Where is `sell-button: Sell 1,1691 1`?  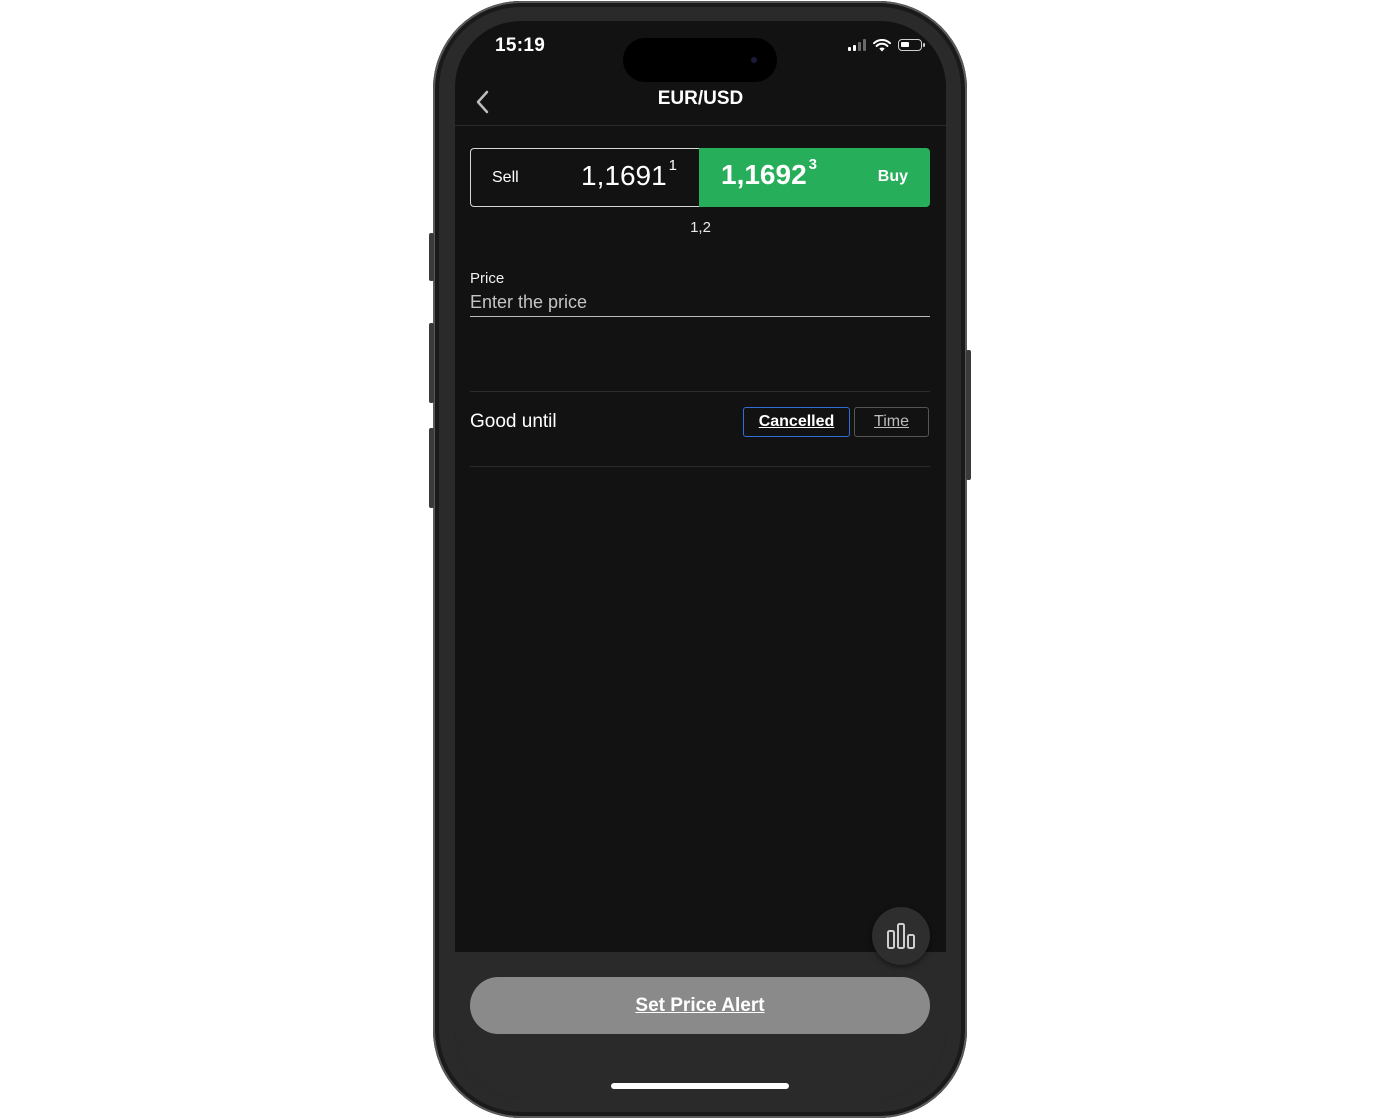
sell-button: Sell 1,1691 1 is located at coordinates (584, 177).